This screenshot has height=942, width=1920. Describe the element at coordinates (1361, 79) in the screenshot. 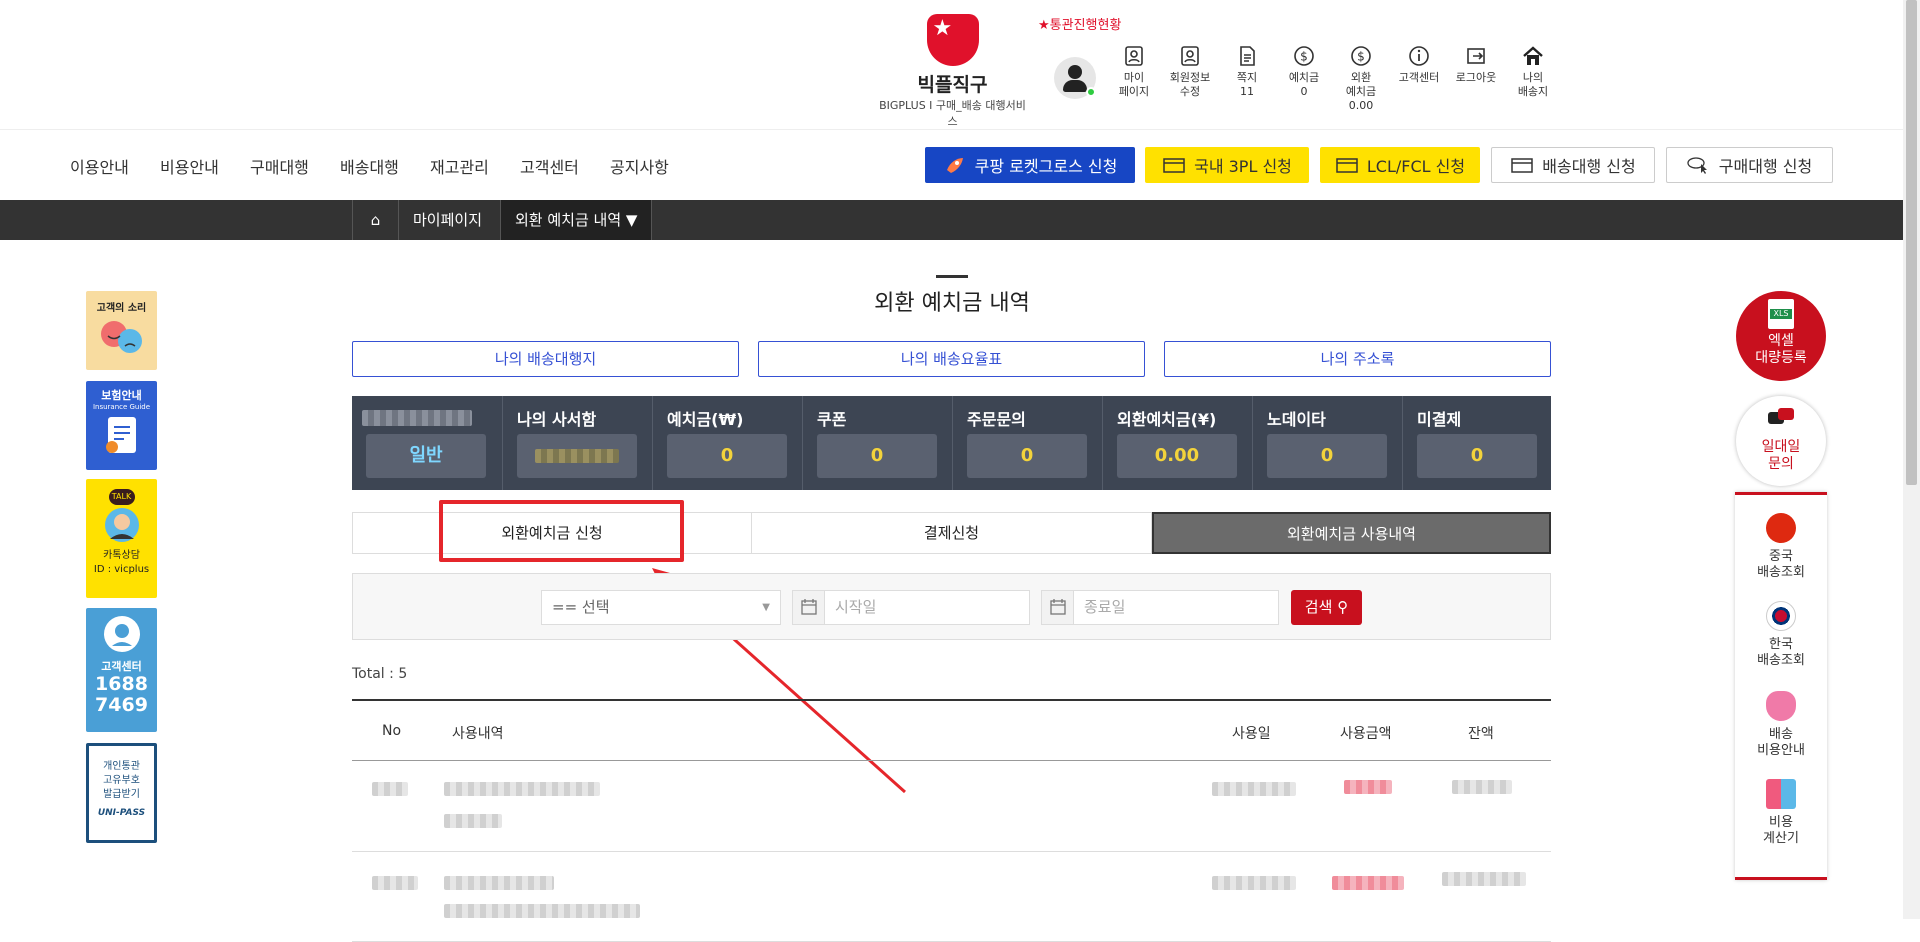

I see `foreign-deposit-link: $ 외환 예치금 0.00` at that location.